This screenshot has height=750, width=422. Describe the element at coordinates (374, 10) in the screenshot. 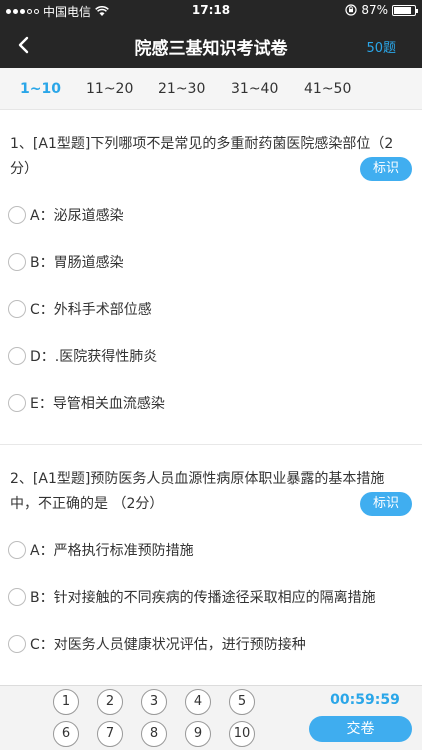

I see `battery-percent: 87%` at that location.